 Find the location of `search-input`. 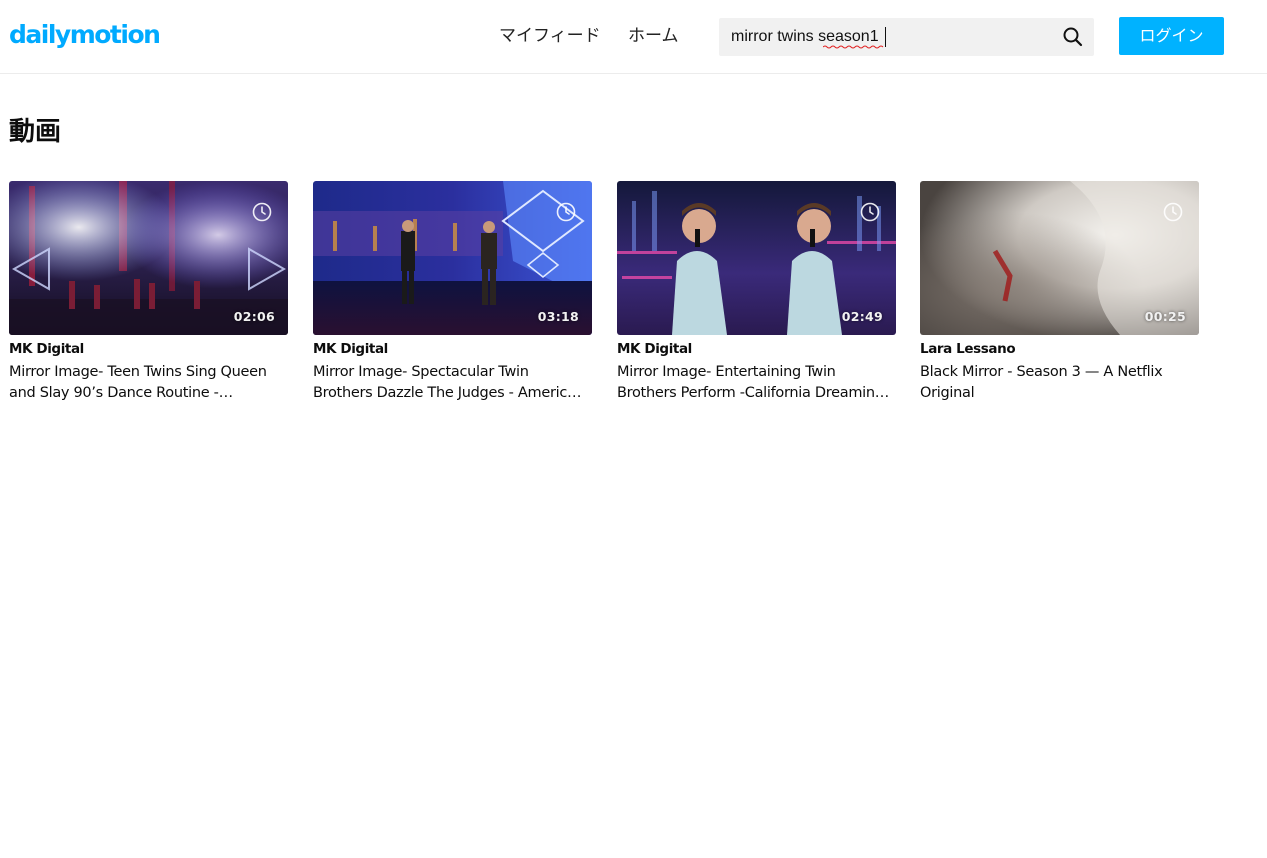

search-input is located at coordinates (891, 37).